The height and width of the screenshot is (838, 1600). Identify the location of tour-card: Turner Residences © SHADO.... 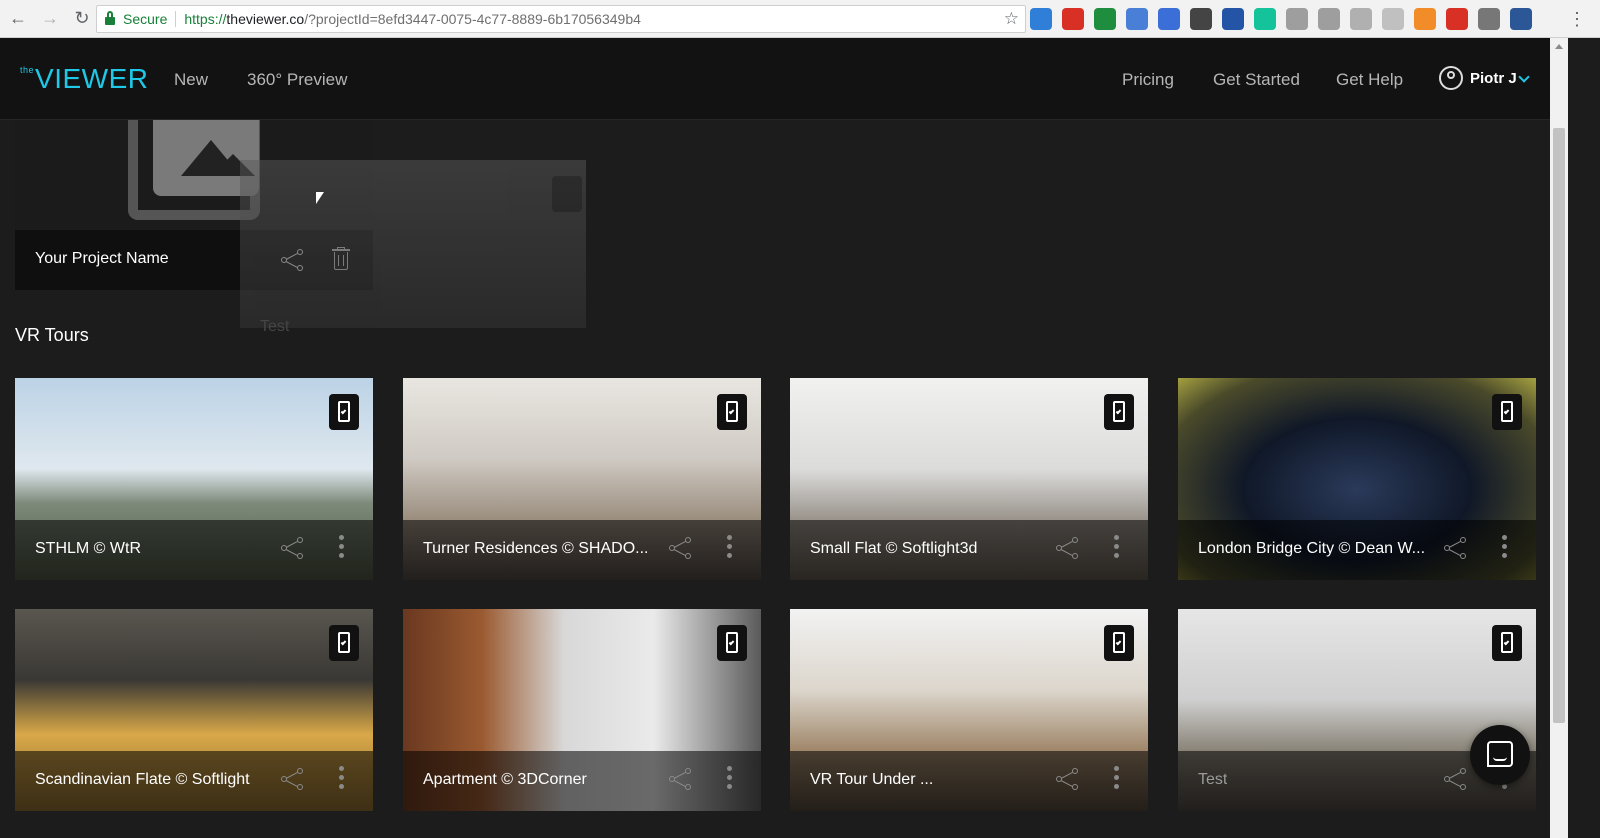
(582, 479).